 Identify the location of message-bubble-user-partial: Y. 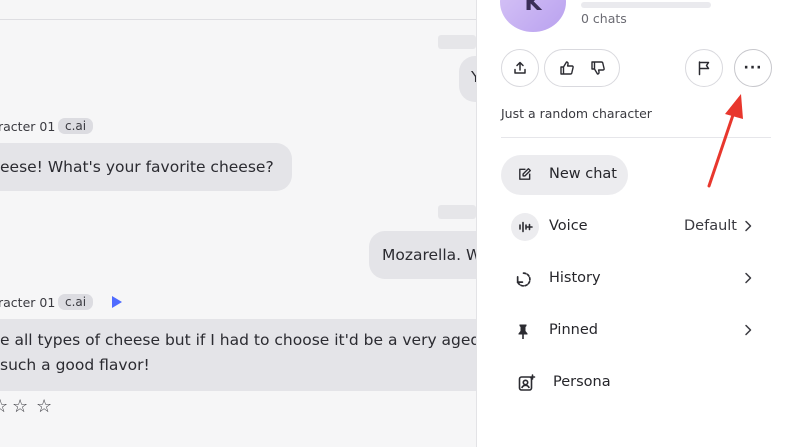
(467, 79).